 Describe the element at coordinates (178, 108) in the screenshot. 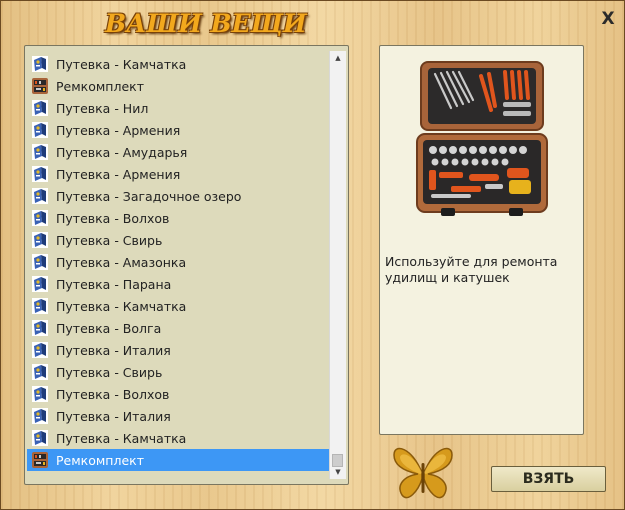

I see `list-item: Путевка - Нил` at that location.